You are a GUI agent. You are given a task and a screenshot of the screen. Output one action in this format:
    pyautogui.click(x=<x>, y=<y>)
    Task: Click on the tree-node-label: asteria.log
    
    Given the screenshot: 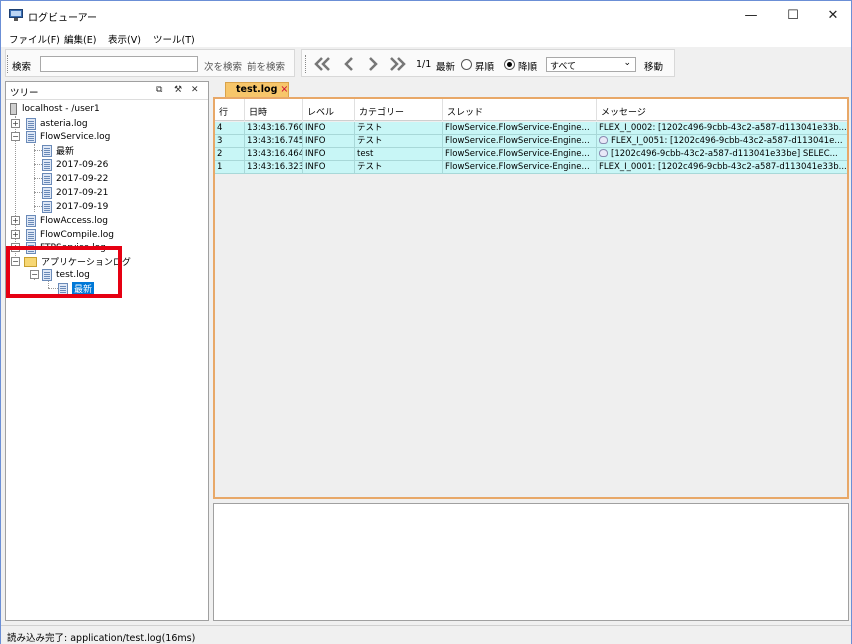 What is the action you would take?
    pyautogui.click(x=64, y=123)
    